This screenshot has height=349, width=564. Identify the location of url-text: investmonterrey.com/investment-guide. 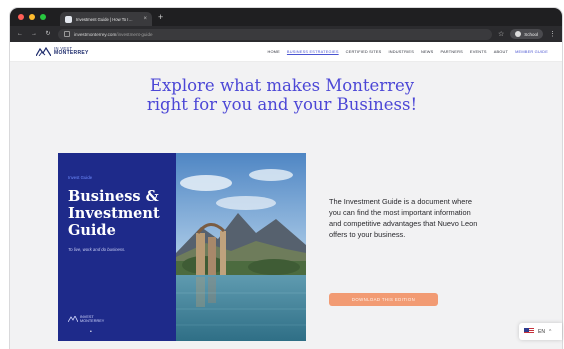
(113, 34).